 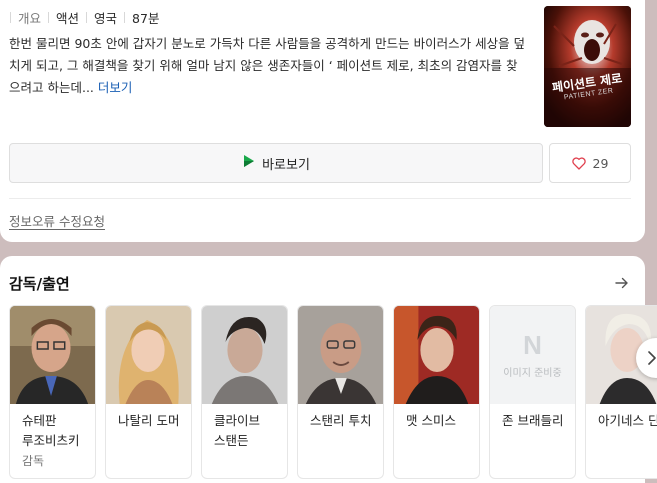 What do you see at coordinates (115, 87) in the screenshot?
I see `more-link: 더보기` at bounding box center [115, 87].